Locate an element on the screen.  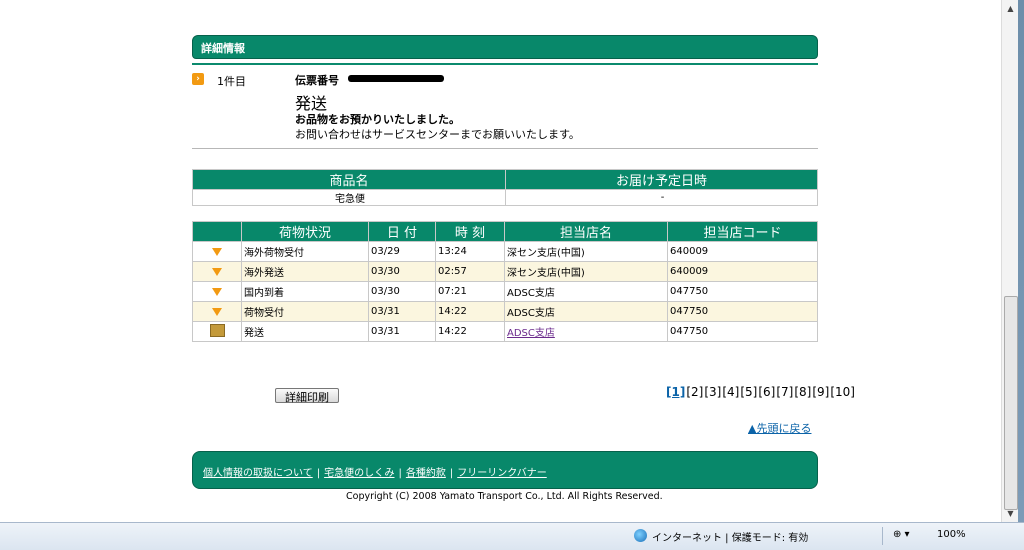
print-detail-button: 詳細印刷 is located at coordinates (307, 396).